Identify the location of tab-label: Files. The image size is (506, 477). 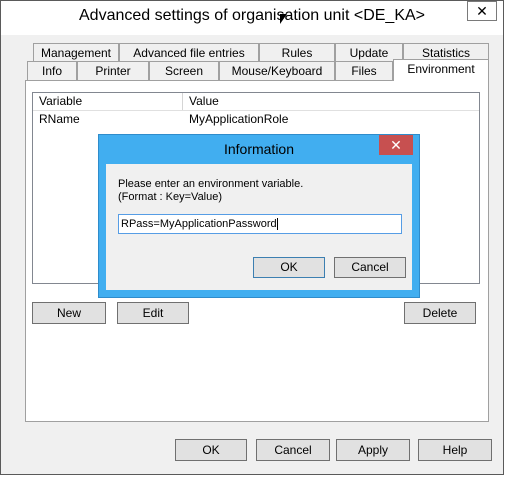
(364, 71).